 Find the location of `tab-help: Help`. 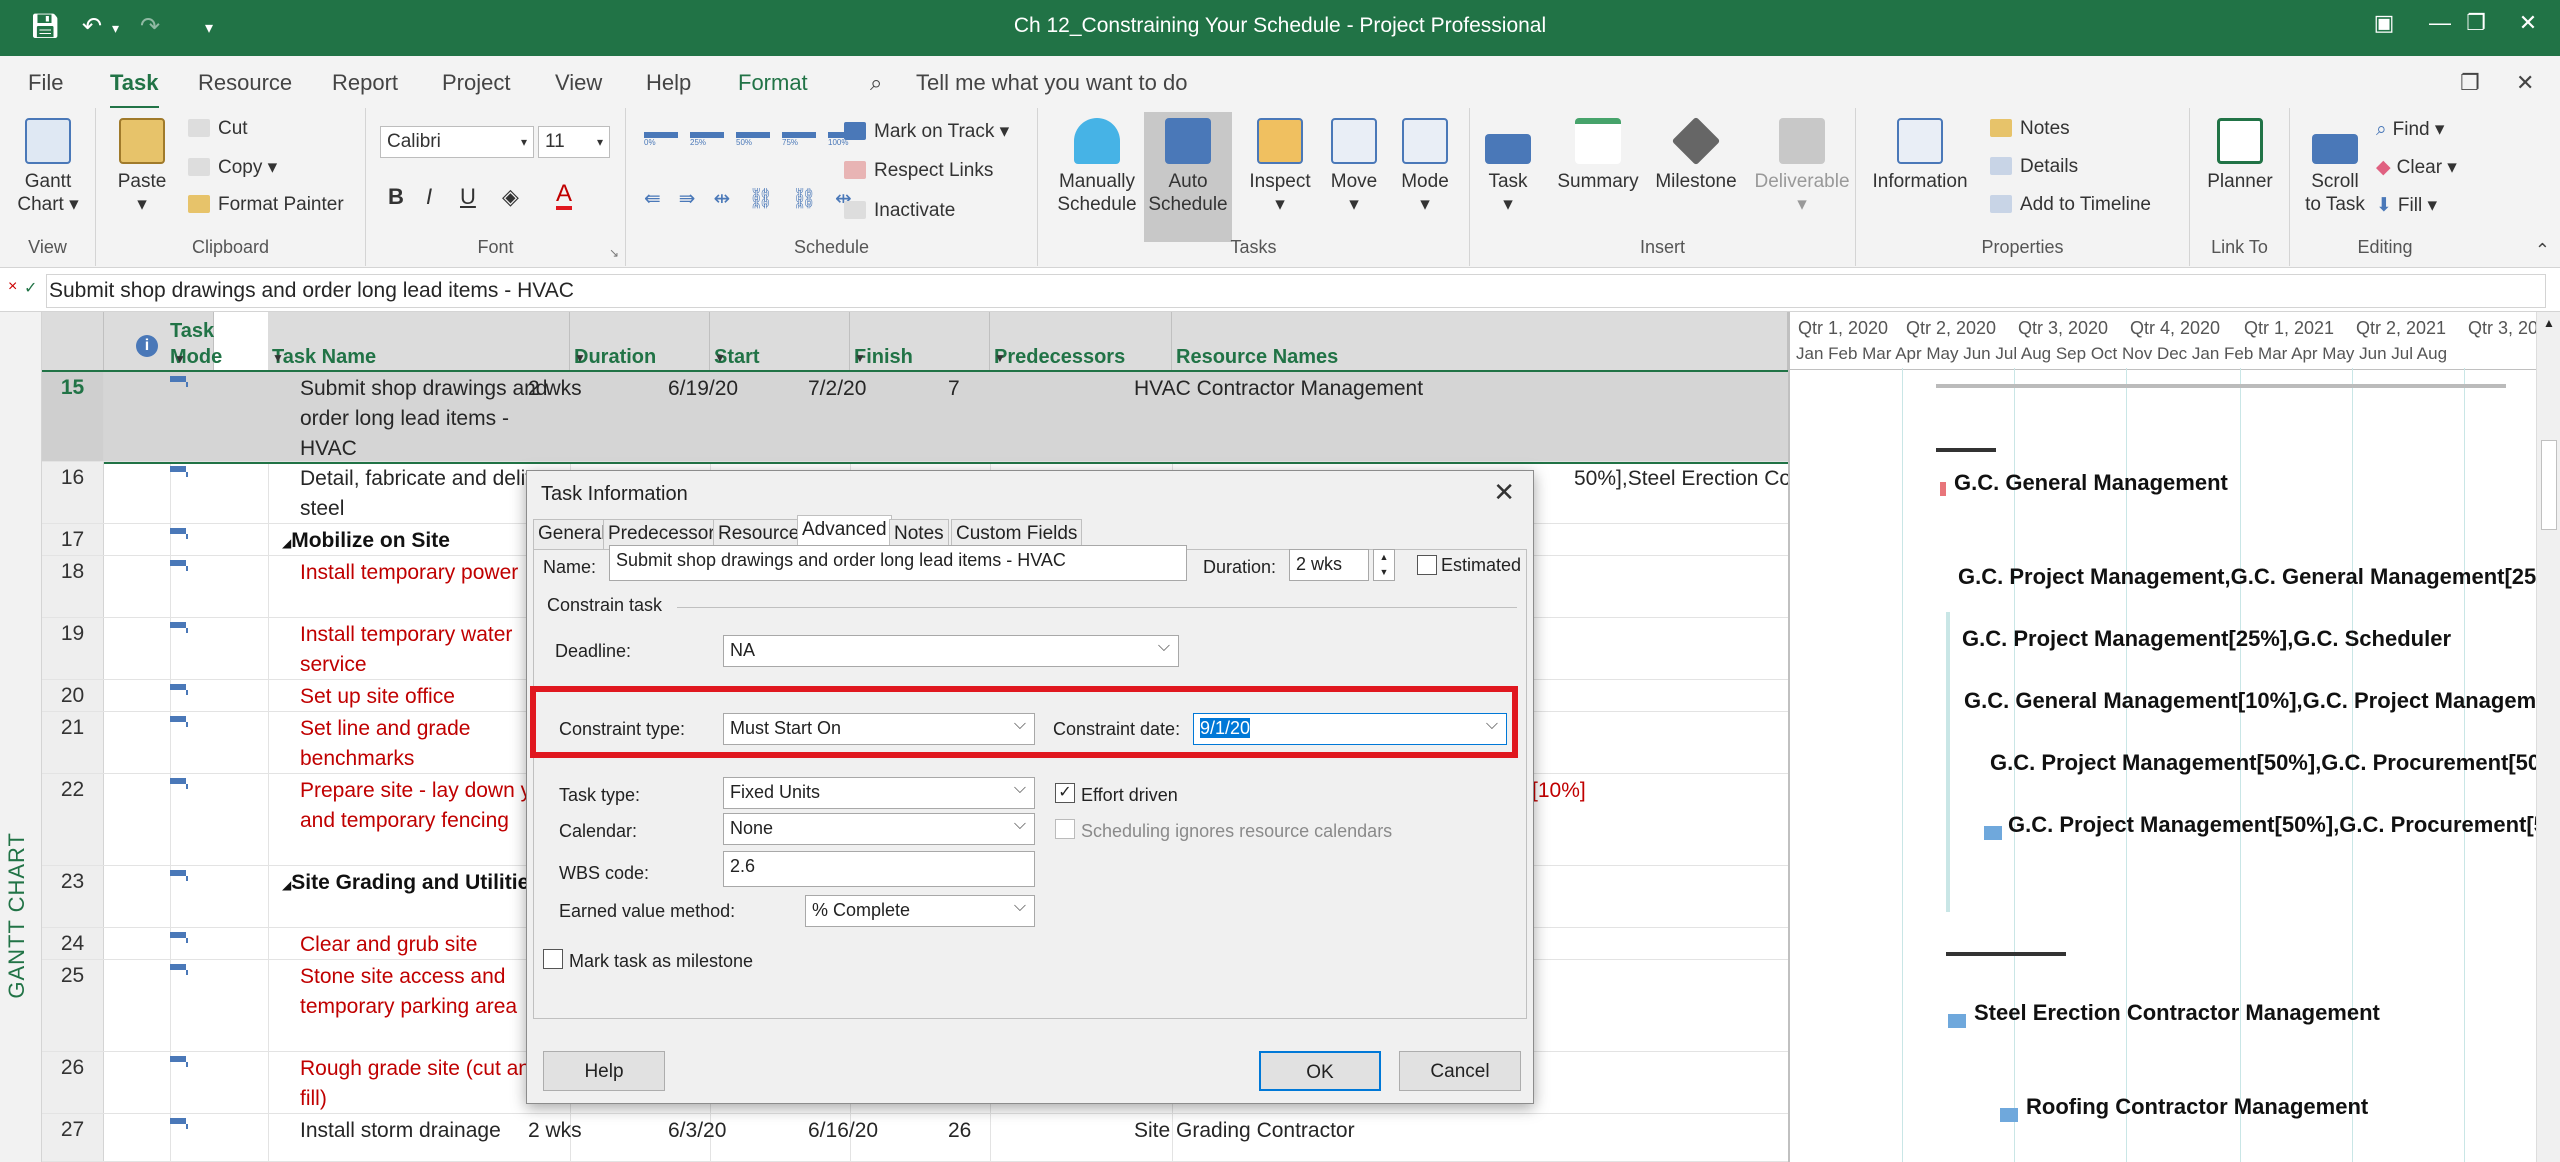

tab-help: Help is located at coordinates (668, 83).